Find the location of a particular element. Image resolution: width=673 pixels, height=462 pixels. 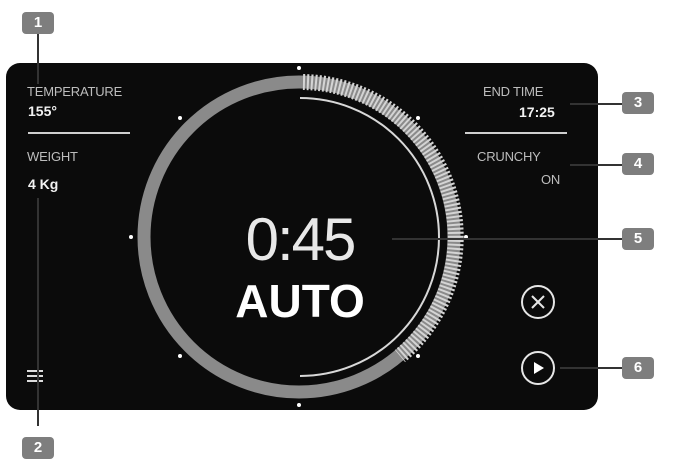

end-time-value: 17:25 is located at coordinates (537, 112).